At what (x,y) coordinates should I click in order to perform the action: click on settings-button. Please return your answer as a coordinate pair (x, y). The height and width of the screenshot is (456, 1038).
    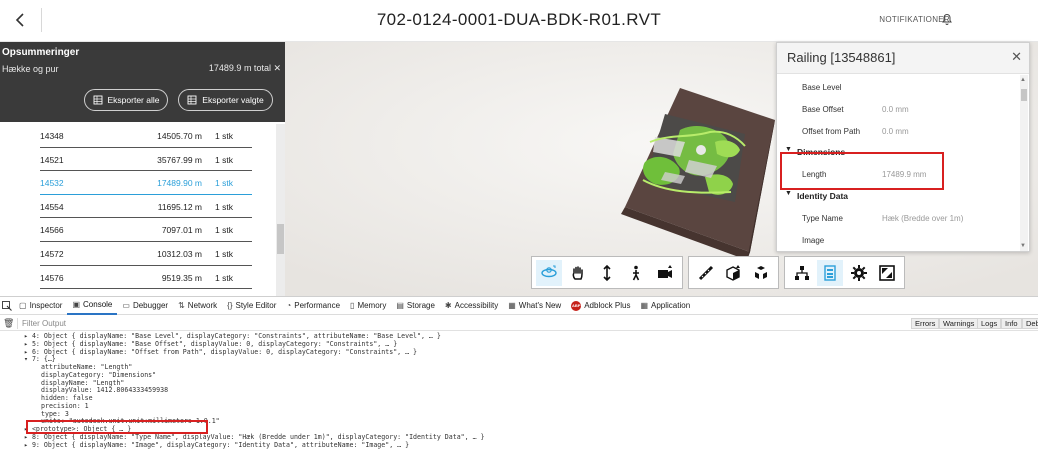
    Looking at the image, I should click on (859, 273).